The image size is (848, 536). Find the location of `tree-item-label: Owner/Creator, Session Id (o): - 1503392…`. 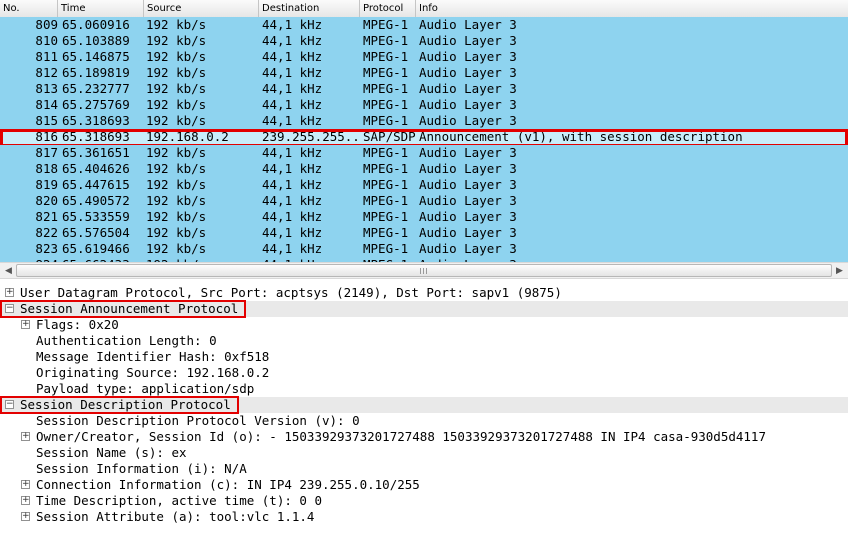

tree-item-label: Owner/Creator, Session Id (o): - 1503392… is located at coordinates (401, 436).